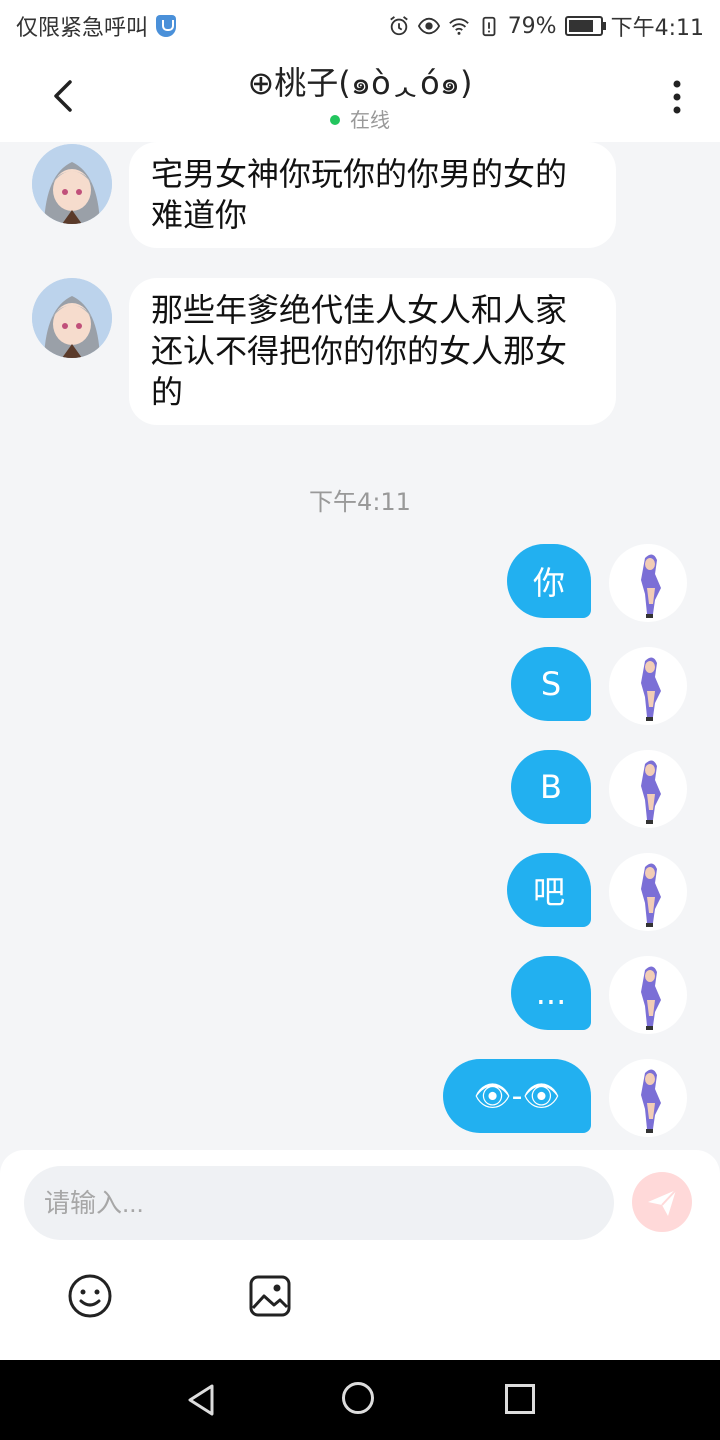 The width and height of the screenshot is (720, 1440). Describe the element at coordinates (428, 26) in the screenshot. I see `eye-icon` at that location.